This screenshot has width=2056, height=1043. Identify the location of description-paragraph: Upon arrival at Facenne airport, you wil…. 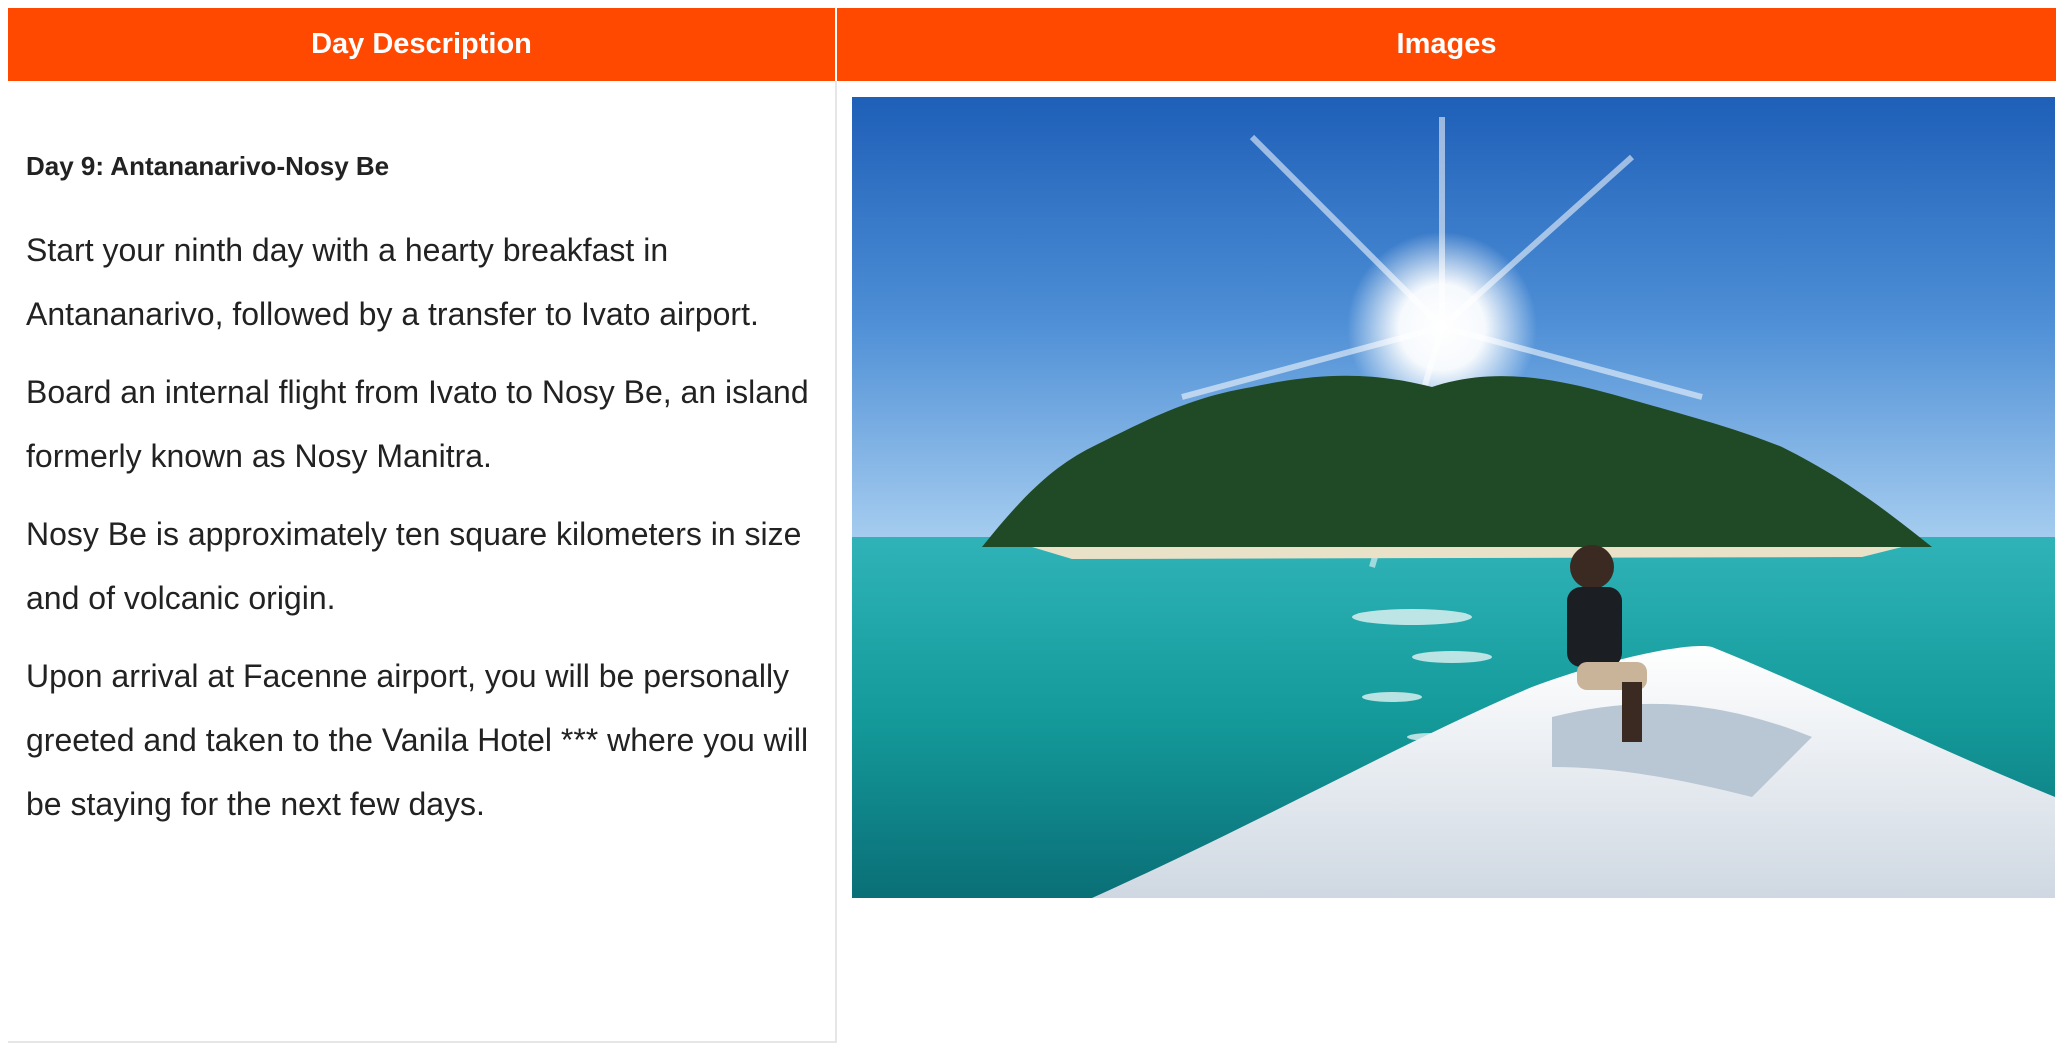
(417, 740).